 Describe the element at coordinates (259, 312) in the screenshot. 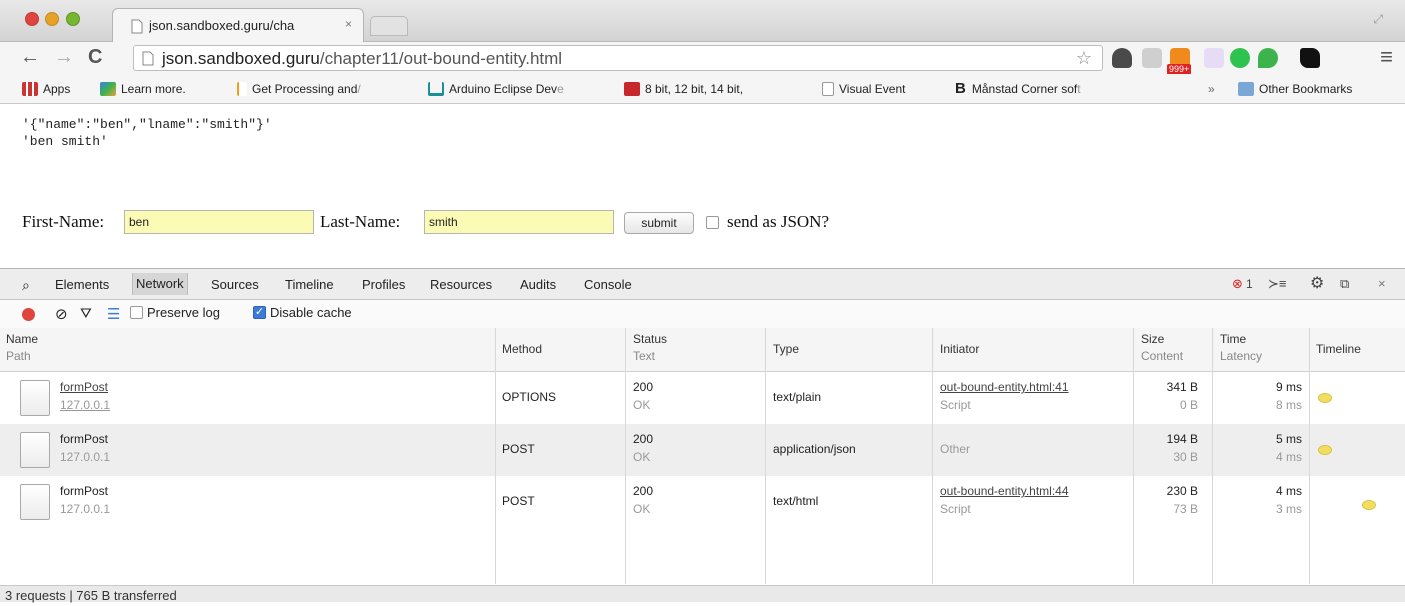

I see `disable-cache-checkbox: ✓` at that location.